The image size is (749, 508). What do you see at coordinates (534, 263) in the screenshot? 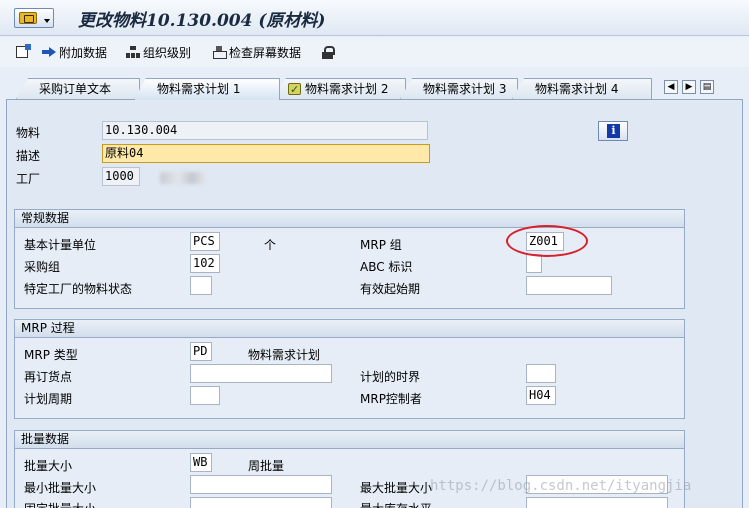
I see `abc-indicator-field` at bounding box center [534, 263].